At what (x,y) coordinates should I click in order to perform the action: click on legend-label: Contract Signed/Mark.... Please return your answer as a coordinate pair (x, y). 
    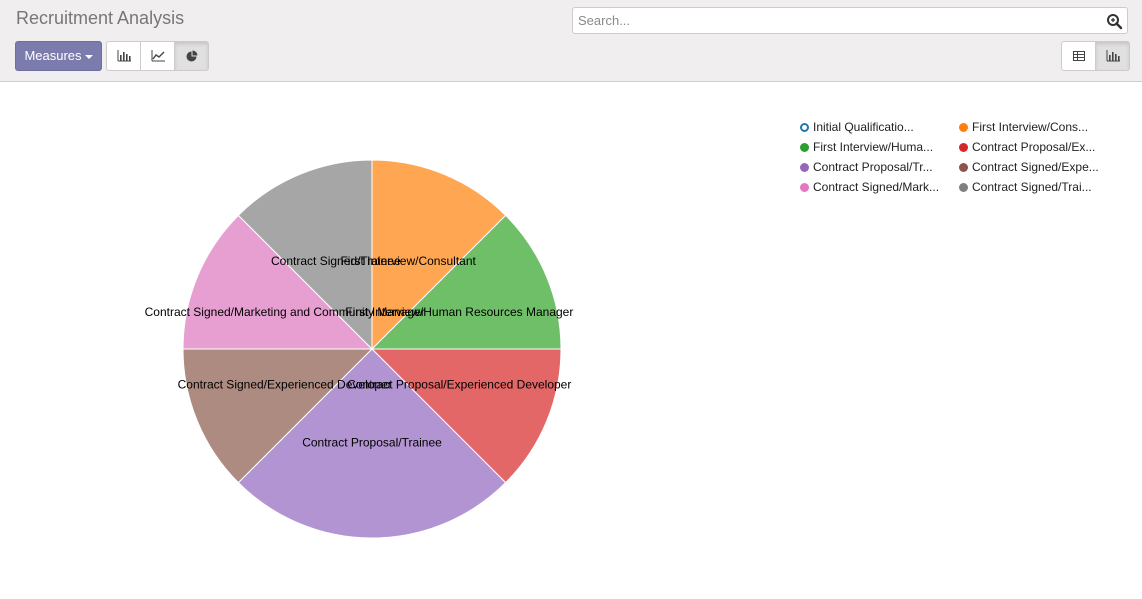
    Looking at the image, I should click on (876, 187).